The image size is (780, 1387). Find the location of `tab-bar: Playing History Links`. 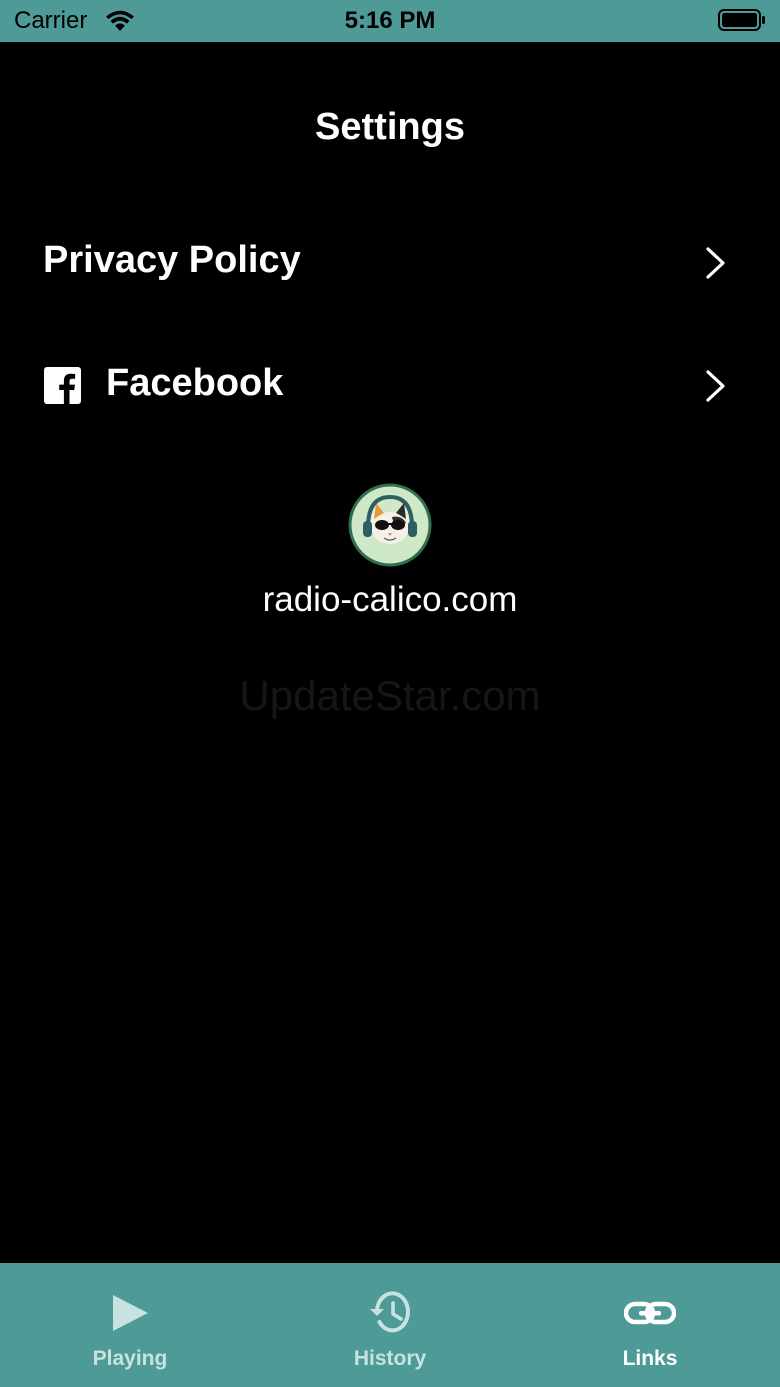

tab-bar: Playing History Links is located at coordinates (390, 1325).